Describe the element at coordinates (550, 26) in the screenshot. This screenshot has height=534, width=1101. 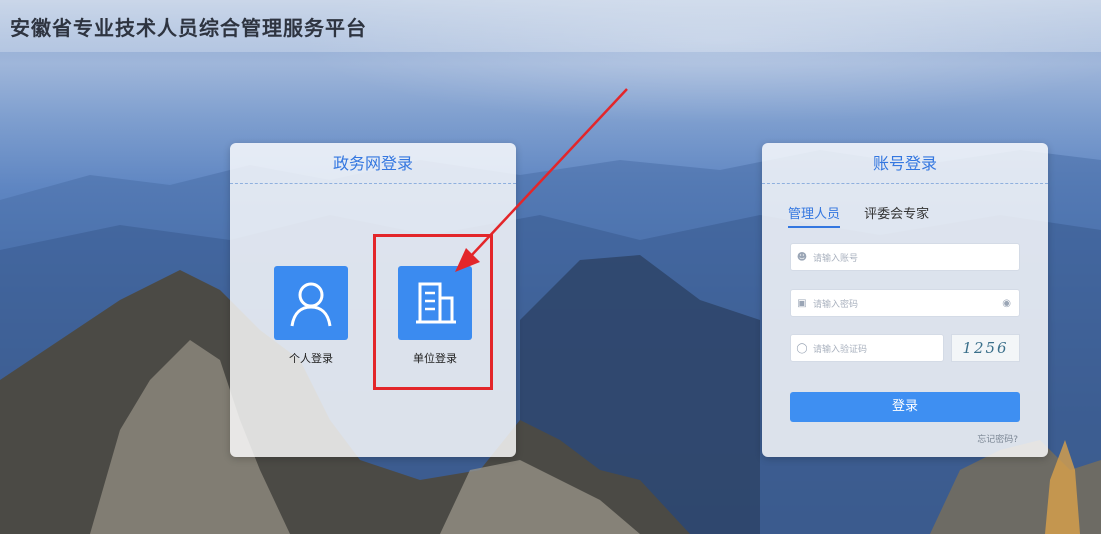
I see `header-bar: 安徽省专业技术人员综合管理服务平台` at that location.